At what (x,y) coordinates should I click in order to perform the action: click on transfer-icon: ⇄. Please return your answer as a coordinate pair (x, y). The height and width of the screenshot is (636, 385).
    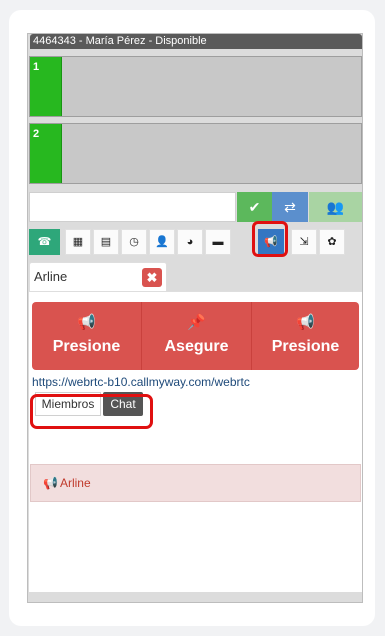
    Looking at the image, I should click on (290, 207).